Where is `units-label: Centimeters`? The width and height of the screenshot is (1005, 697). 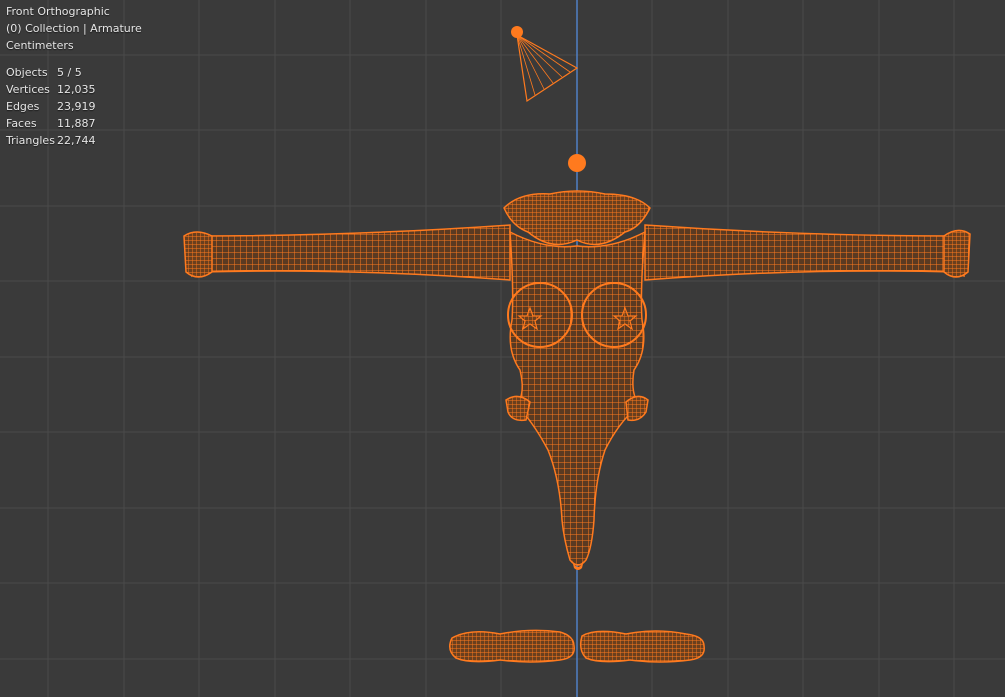 units-label: Centimeters is located at coordinates (40, 45).